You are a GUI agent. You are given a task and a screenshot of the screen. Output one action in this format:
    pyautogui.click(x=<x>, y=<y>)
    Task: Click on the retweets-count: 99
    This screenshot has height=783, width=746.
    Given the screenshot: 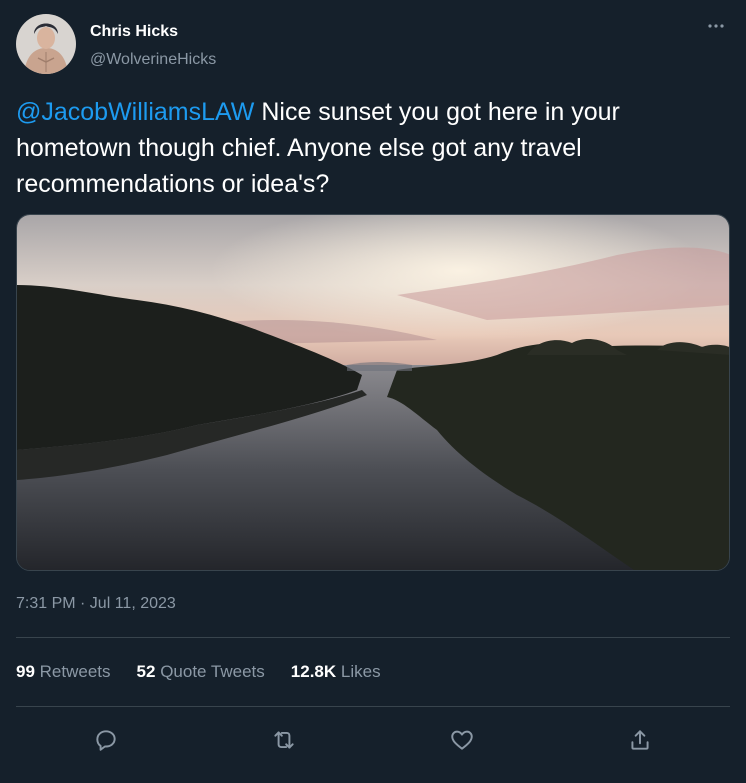 What is the action you would take?
    pyautogui.click(x=25, y=671)
    